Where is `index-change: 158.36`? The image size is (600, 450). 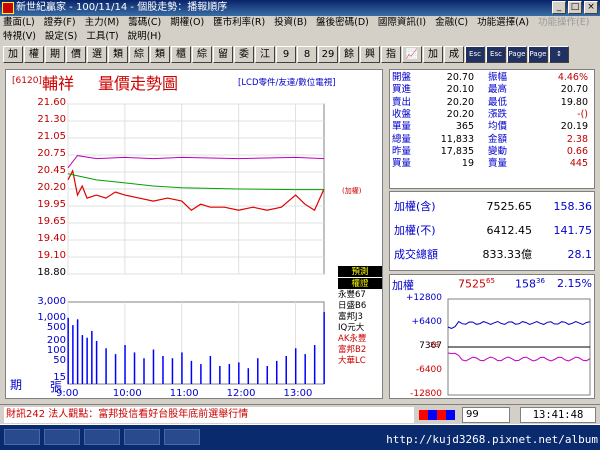 index-change: 158.36 is located at coordinates (573, 206).